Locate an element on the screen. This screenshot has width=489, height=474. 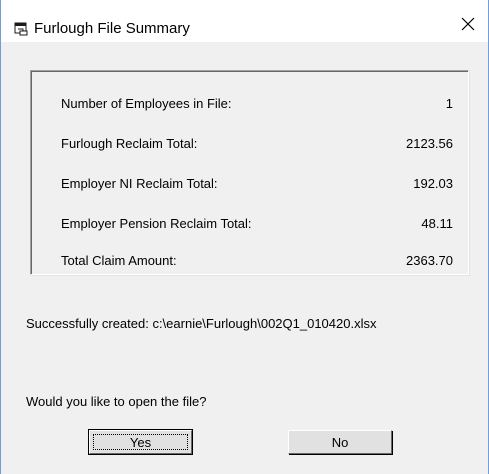
no-button: No is located at coordinates (340, 442).